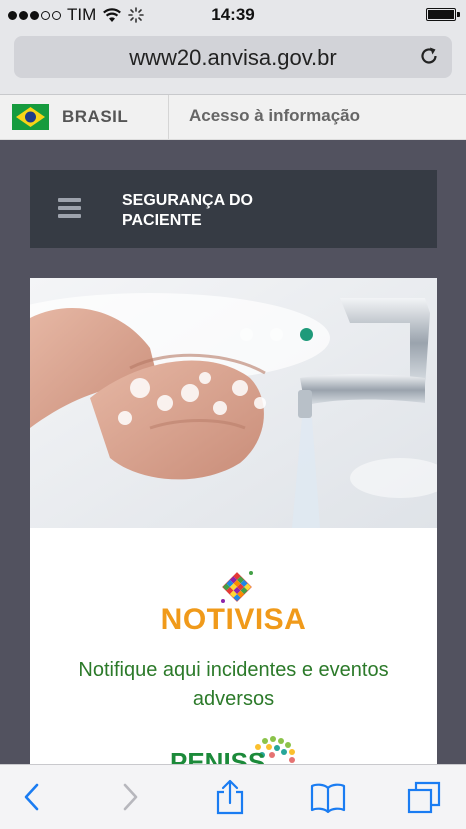 This screenshot has width=466, height=829. I want to click on government-bar: BRASIL Acesso à informação, so click(233, 117).